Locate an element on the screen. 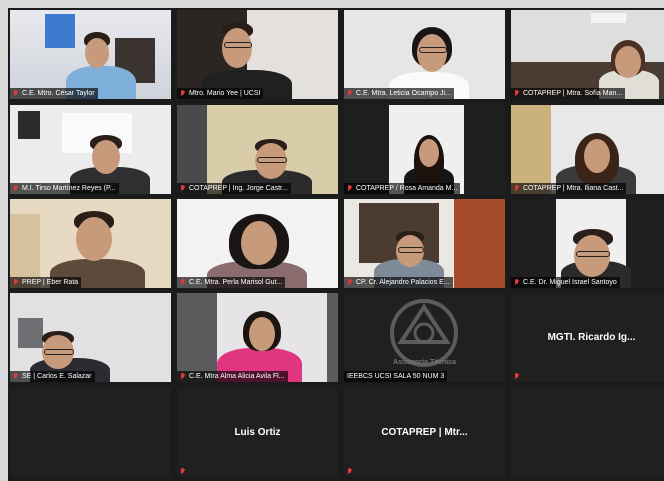 The image size is (664, 481). participant-tile: Mtro. Mario Yee | UCSI is located at coordinates (257, 54).